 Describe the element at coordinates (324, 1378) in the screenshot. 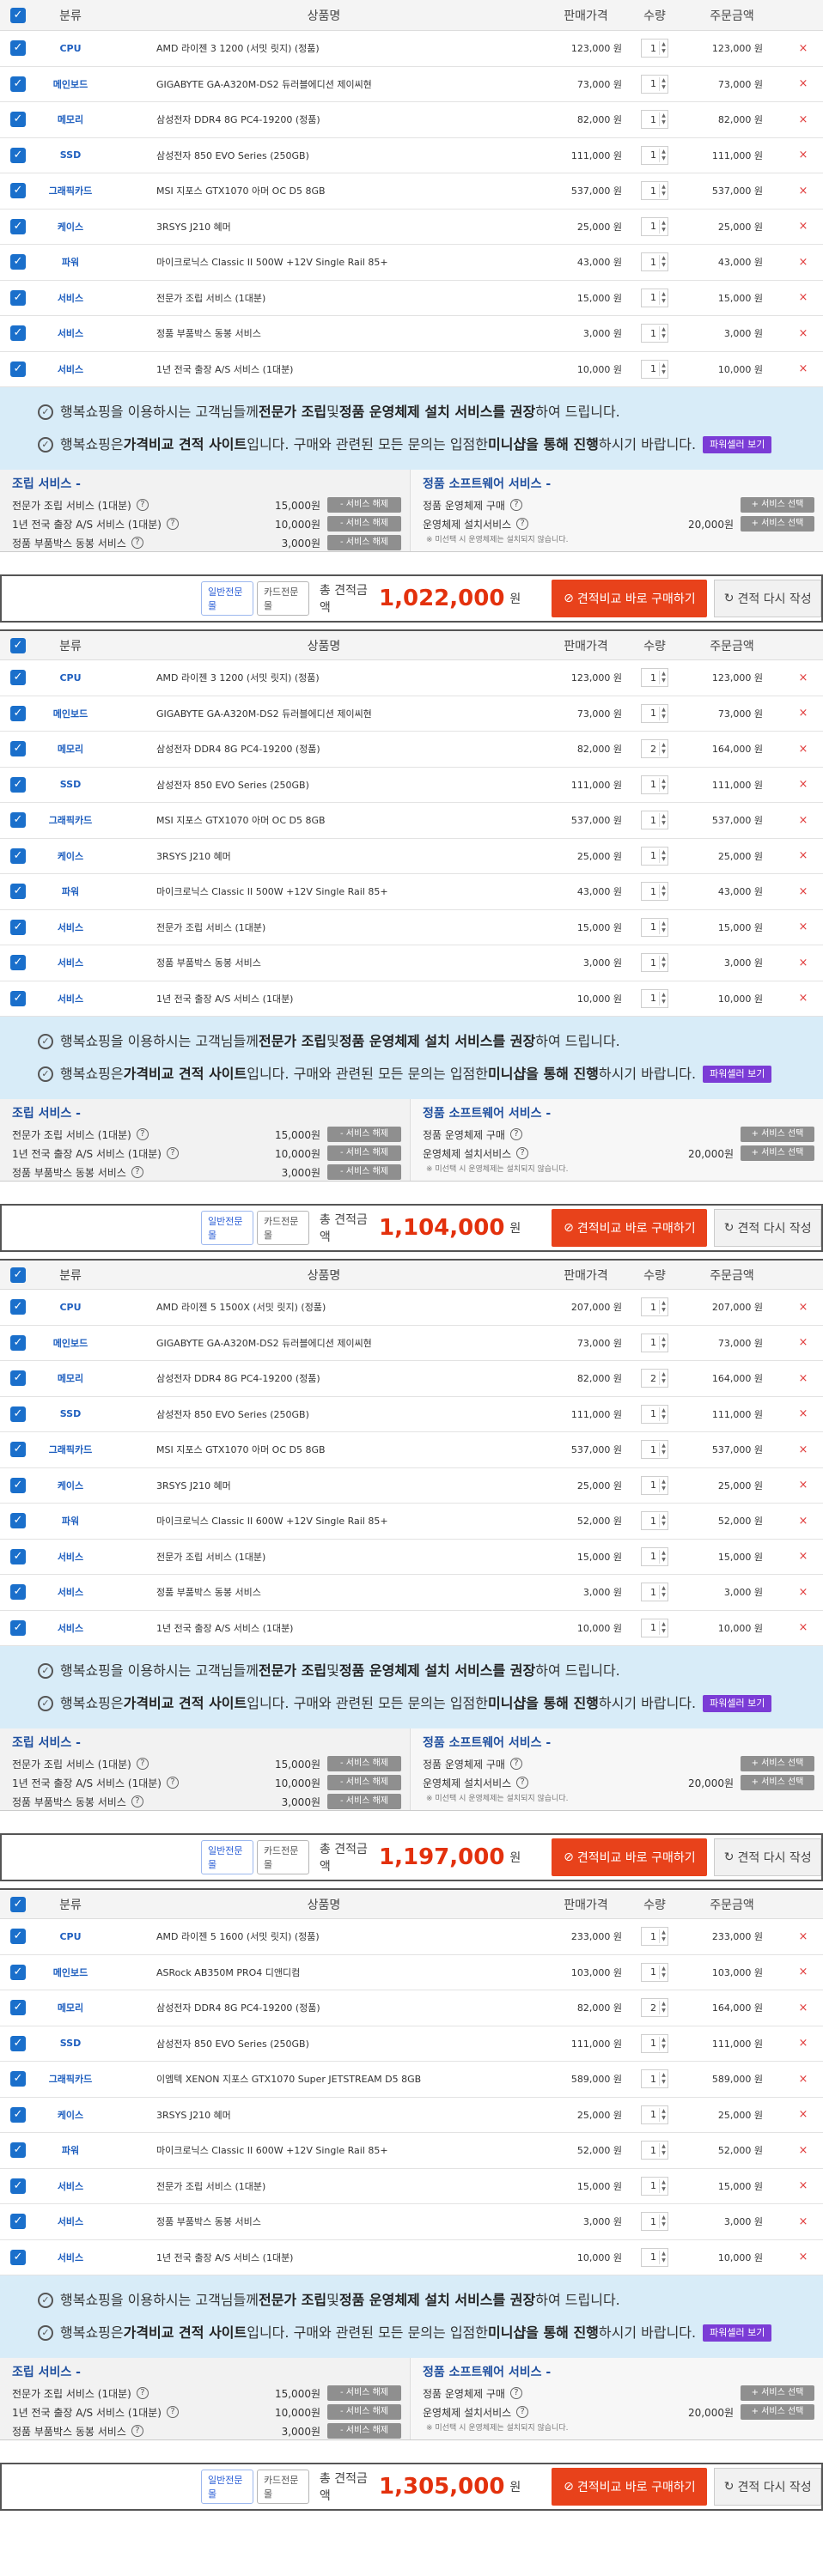

I see `product-name: 삼성전자 DDR4 8G PC4-19200 (정품)` at that location.